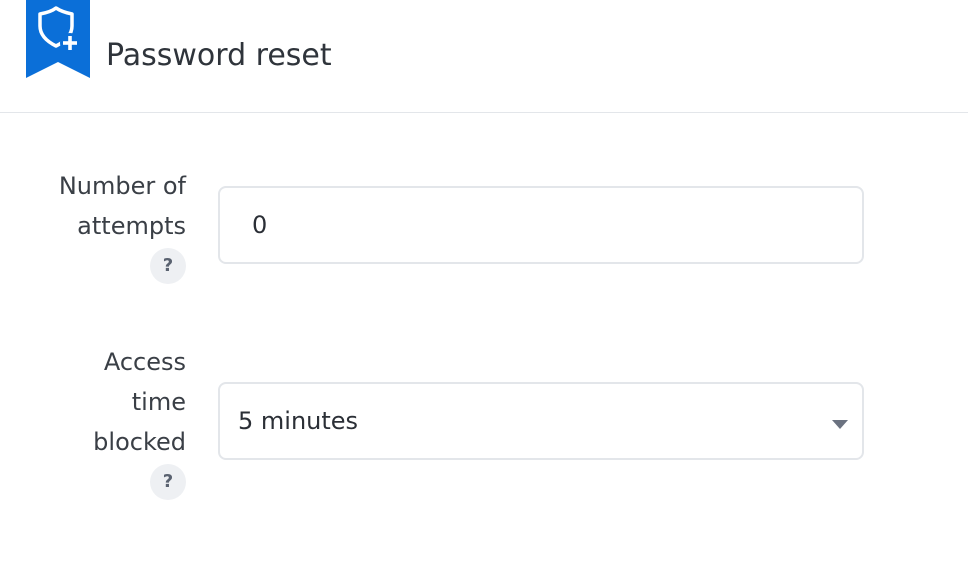  Describe the element at coordinates (298, 421) in the screenshot. I see `blocked-time-selected-value: 5 minutes` at that location.